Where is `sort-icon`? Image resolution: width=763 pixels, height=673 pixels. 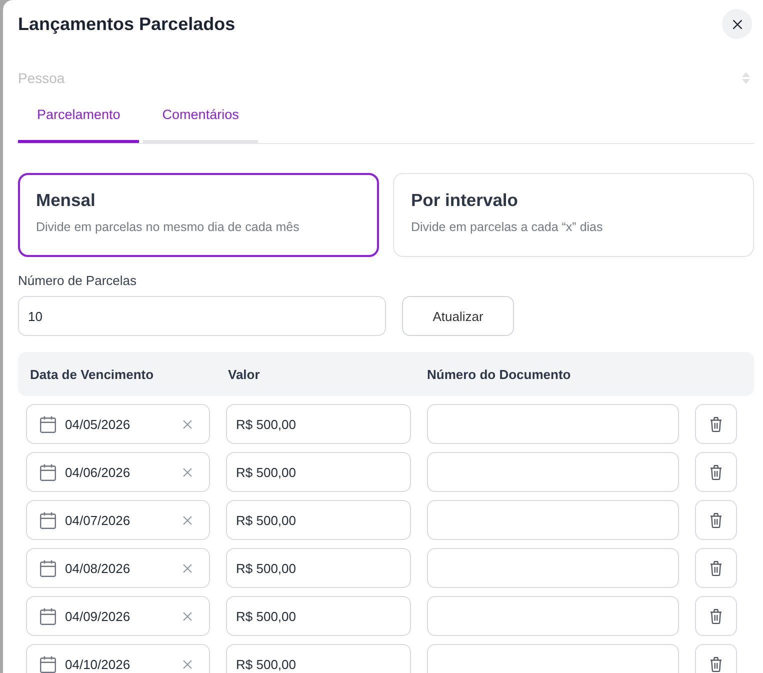
sort-icon is located at coordinates (746, 78).